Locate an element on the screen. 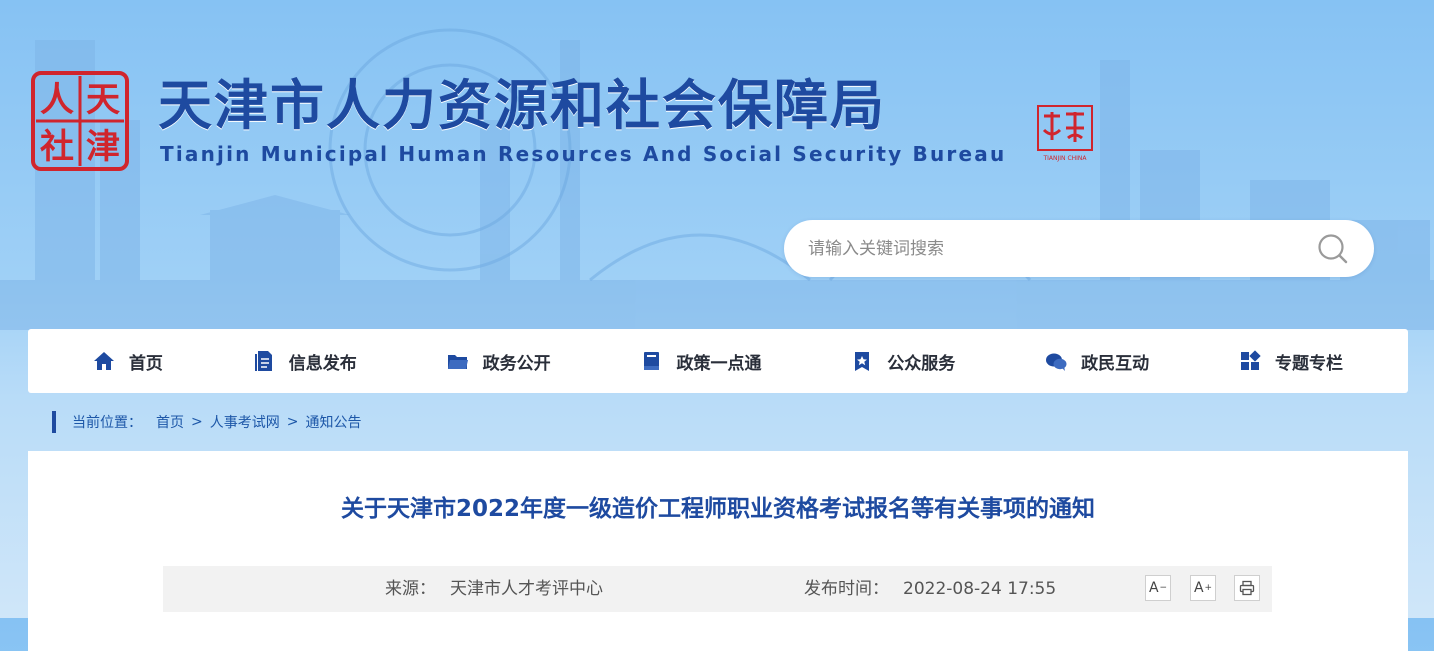  main-nav: 首页 信息发布 政务公开 政策一点通 公众服务 政民互动 专题专栏 is located at coordinates (718, 361).